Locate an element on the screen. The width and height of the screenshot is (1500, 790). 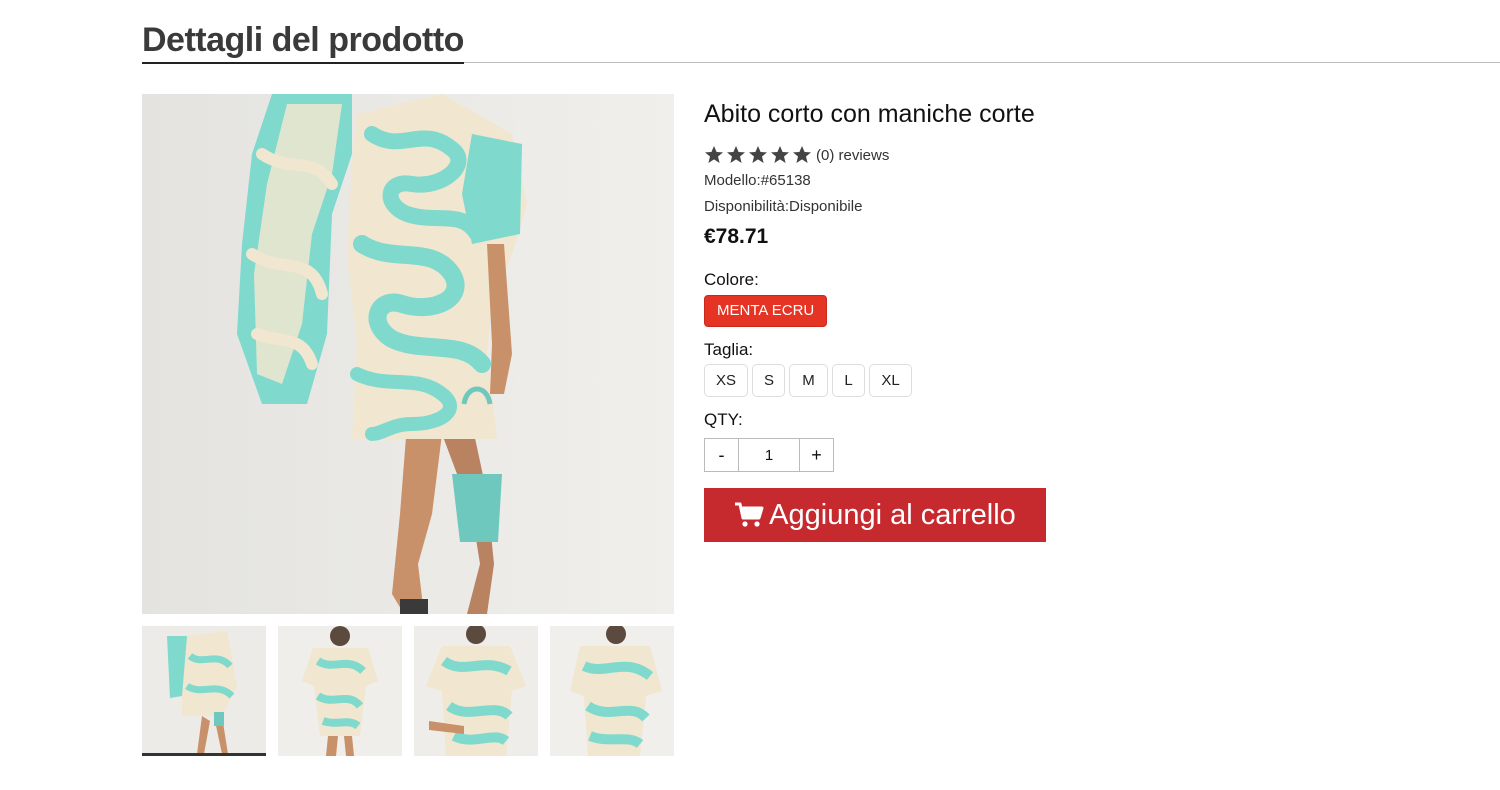
thumbnail-2-image is located at coordinates (340, 691).